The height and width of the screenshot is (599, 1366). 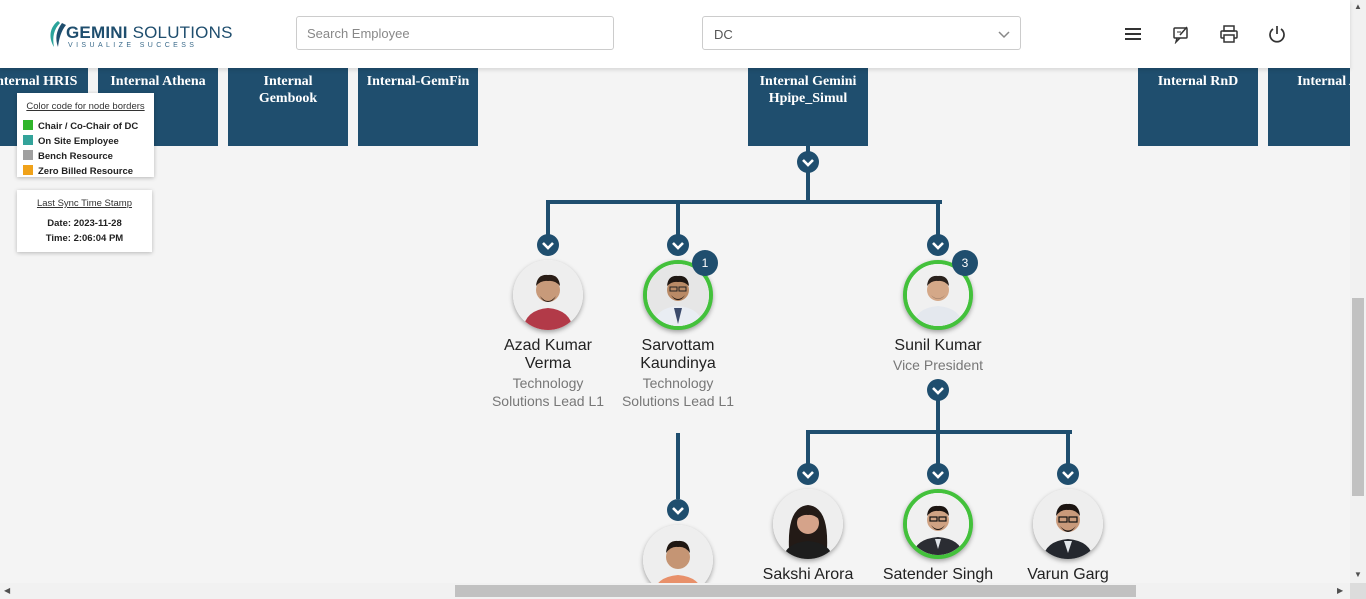 What do you see at coordinates (795, 591) in the screenshot?
I see `horizontal-scroll-thumb` at bounding box center [795, 591].